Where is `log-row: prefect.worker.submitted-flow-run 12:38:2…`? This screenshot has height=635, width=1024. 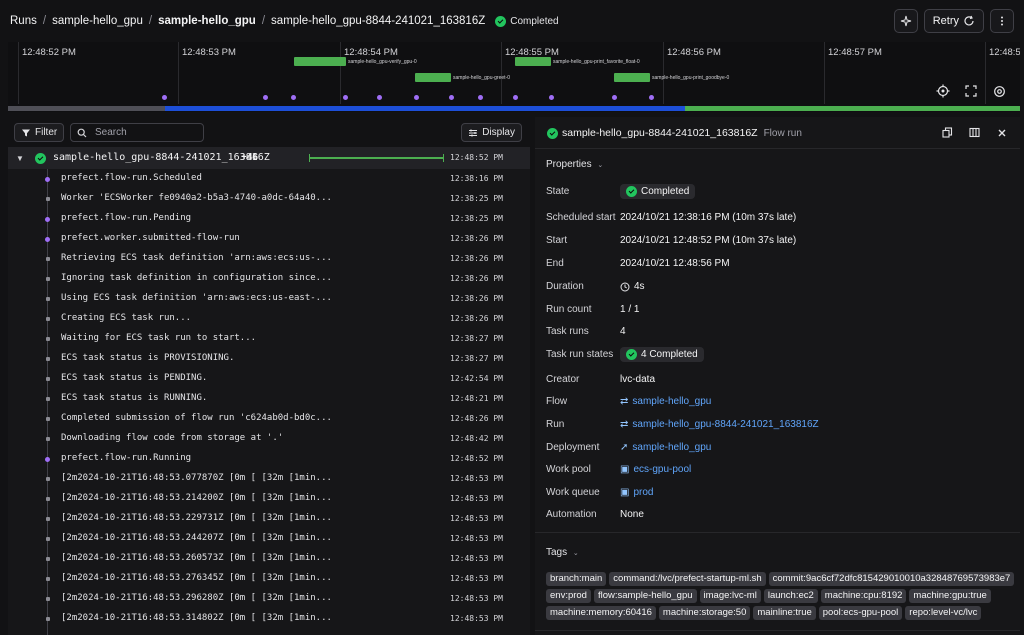 log-row: prefect.worker.submitted-flow-run 12:38:2… is located at coordinates (269, 239).